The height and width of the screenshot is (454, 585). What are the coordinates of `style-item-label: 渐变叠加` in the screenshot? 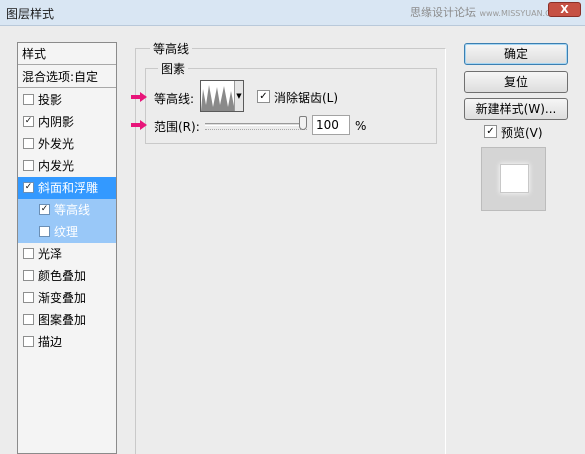 It's located at (62, 298).